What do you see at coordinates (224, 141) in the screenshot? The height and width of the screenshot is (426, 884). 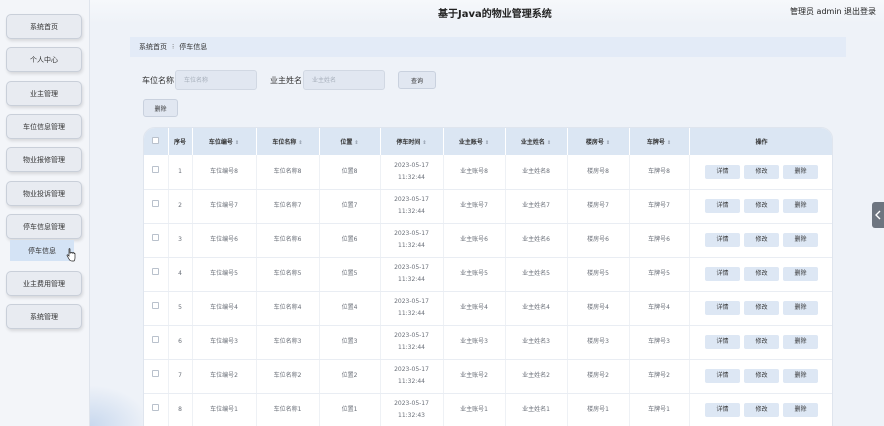 I see `column-header: 车位编号 ⇕` at bounding box center [224, 141].